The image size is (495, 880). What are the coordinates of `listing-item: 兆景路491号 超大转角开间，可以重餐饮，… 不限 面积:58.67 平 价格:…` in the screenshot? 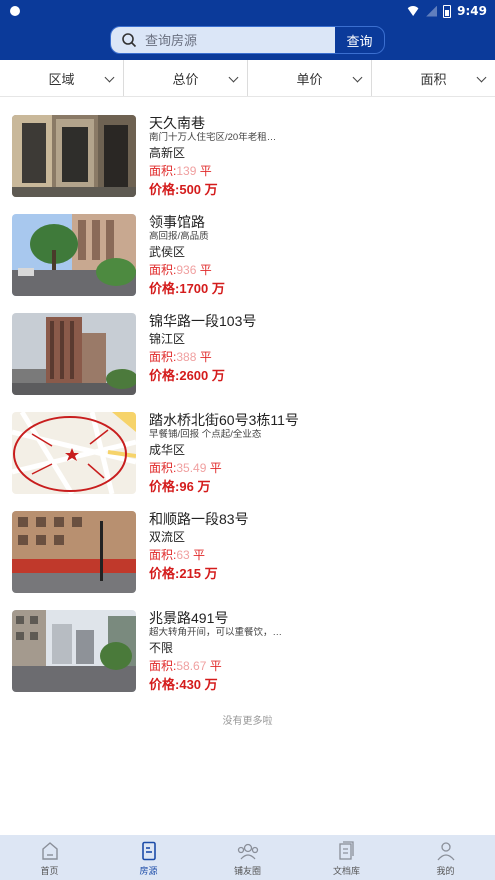 It's located at (247, 654).